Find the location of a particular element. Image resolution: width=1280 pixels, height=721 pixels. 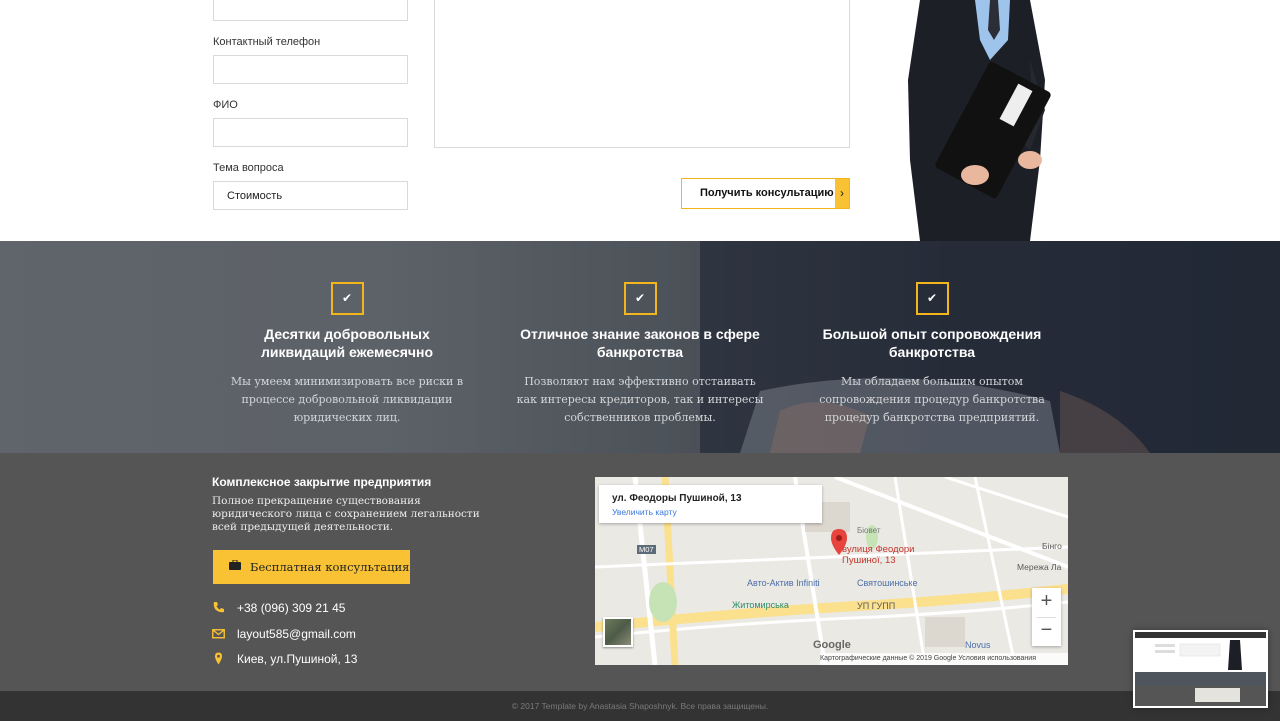

chevron-right-icon: › is located at coordinates (842, 193).